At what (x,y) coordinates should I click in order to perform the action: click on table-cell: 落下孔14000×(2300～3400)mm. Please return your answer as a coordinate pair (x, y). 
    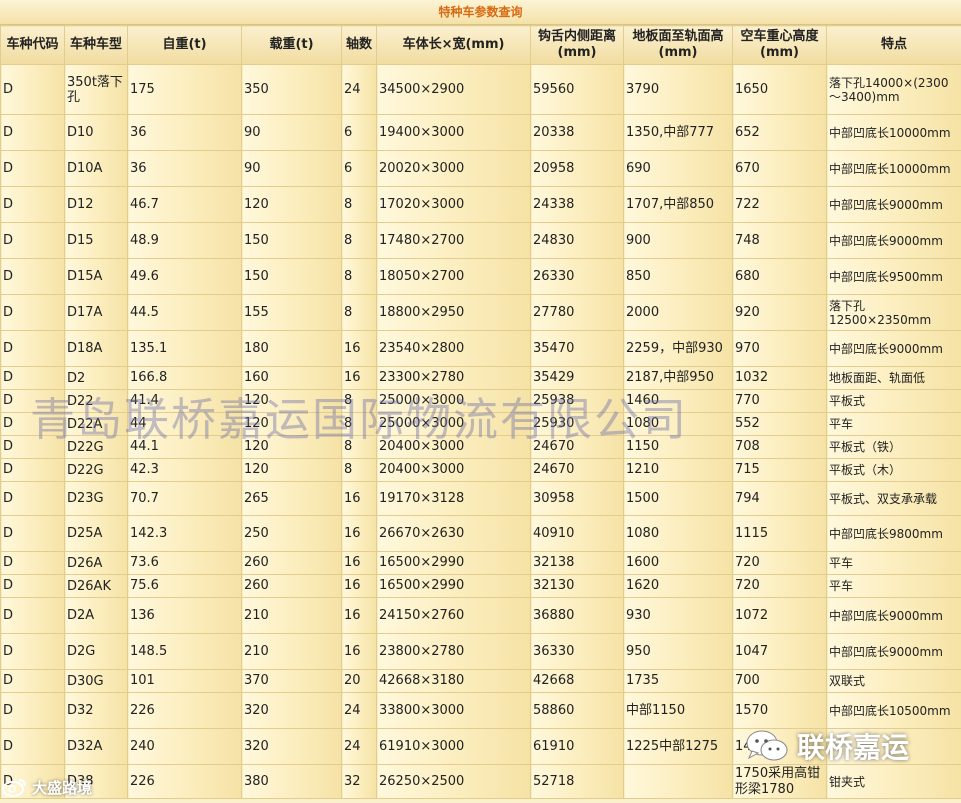
    Looking at the image, I should click on (893, 89).